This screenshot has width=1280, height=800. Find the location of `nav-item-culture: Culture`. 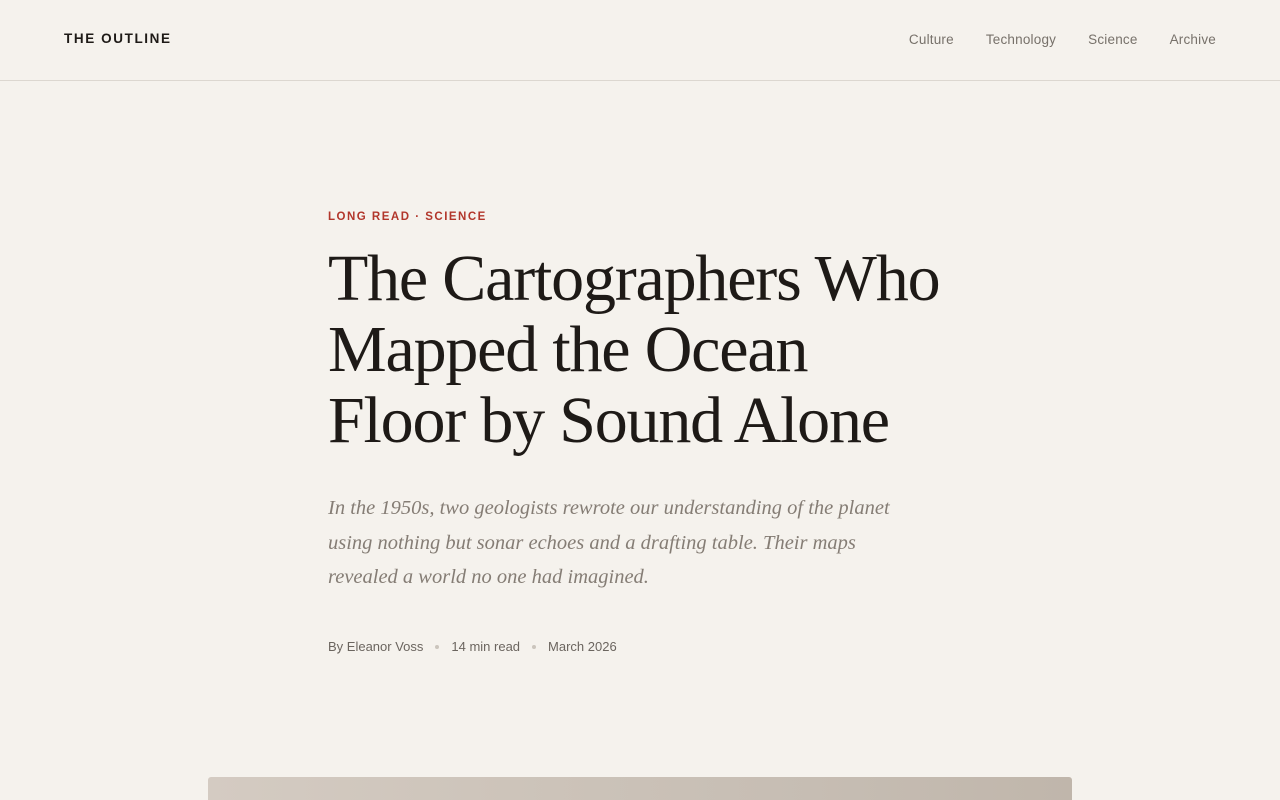

nav-item-culture: Culture is located at coordinates (931, 39).